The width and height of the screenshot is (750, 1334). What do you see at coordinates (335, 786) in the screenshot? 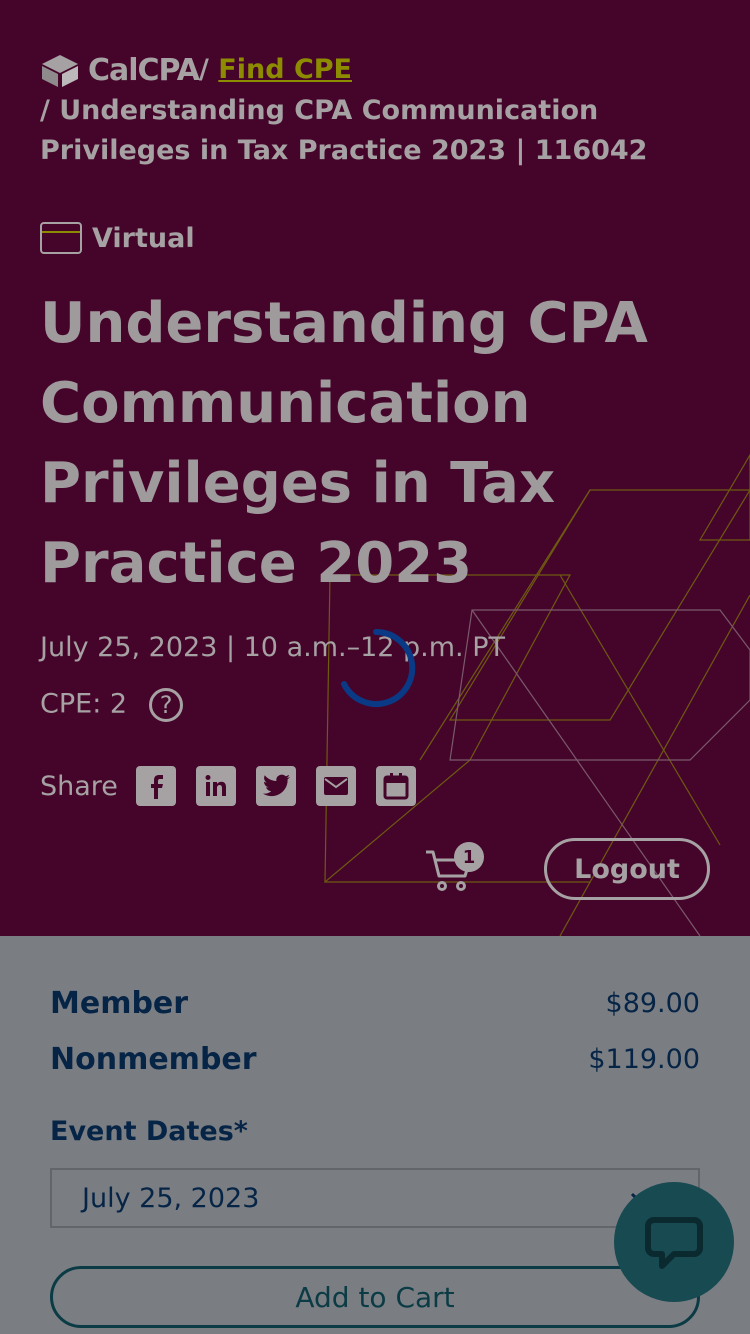
I see `email-icon` at bounding box center [335, 786].